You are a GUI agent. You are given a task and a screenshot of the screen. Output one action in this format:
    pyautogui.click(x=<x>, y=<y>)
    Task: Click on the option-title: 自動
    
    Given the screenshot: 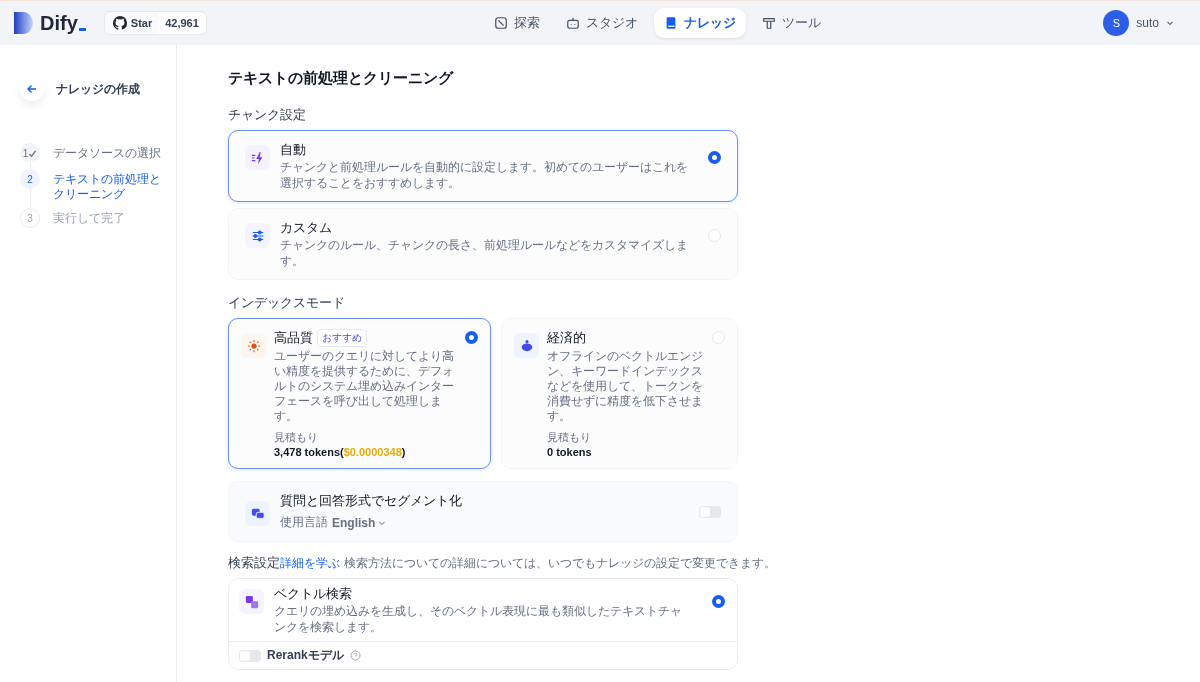 What is the action you would take?
    pyautogui.click(x=293, y=150)
    